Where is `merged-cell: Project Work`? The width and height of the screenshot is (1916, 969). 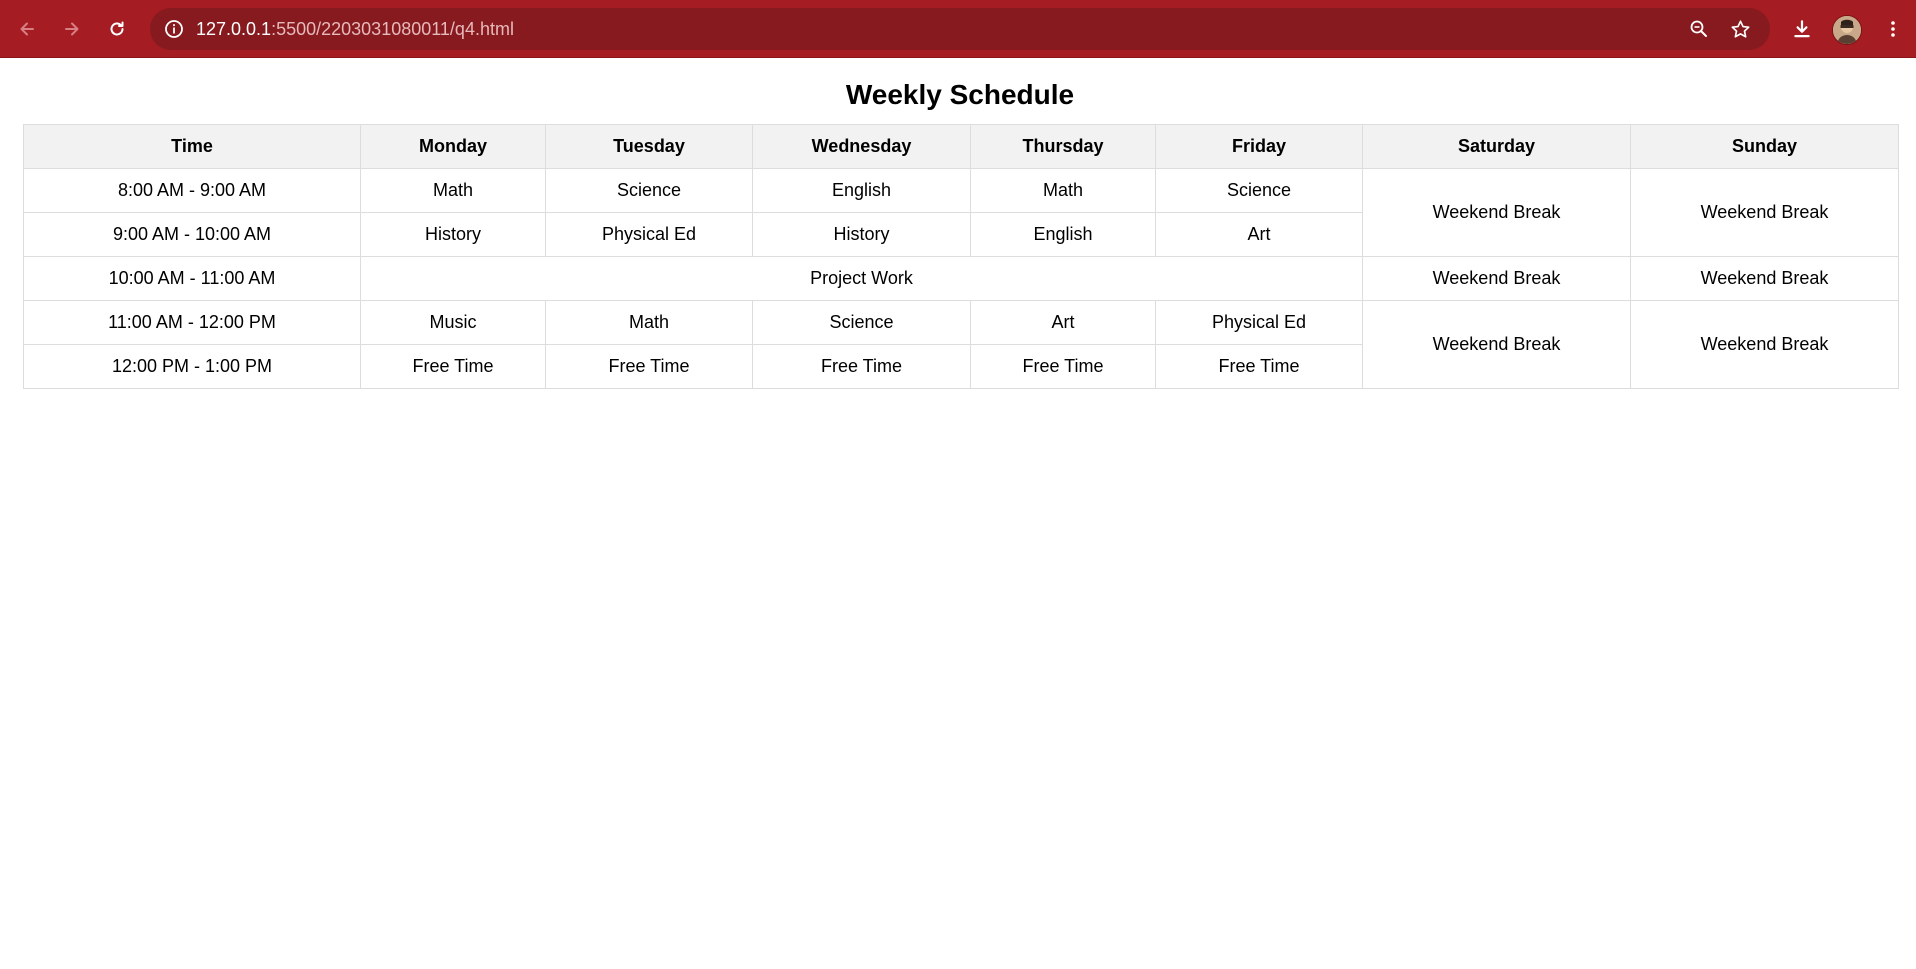
merged-cell: Project Work is located at coordinates (861, 278).